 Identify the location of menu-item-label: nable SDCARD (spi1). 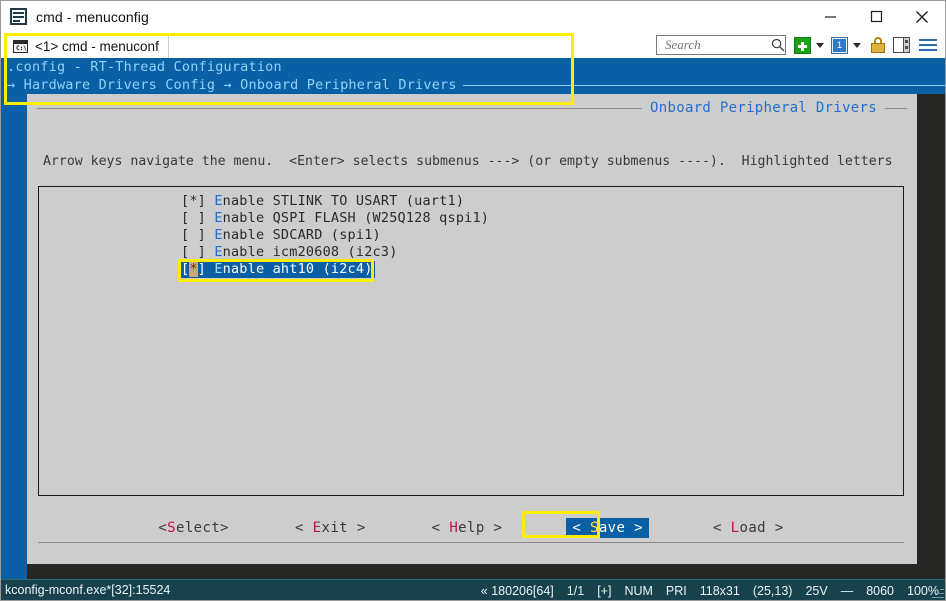
(301, 235).